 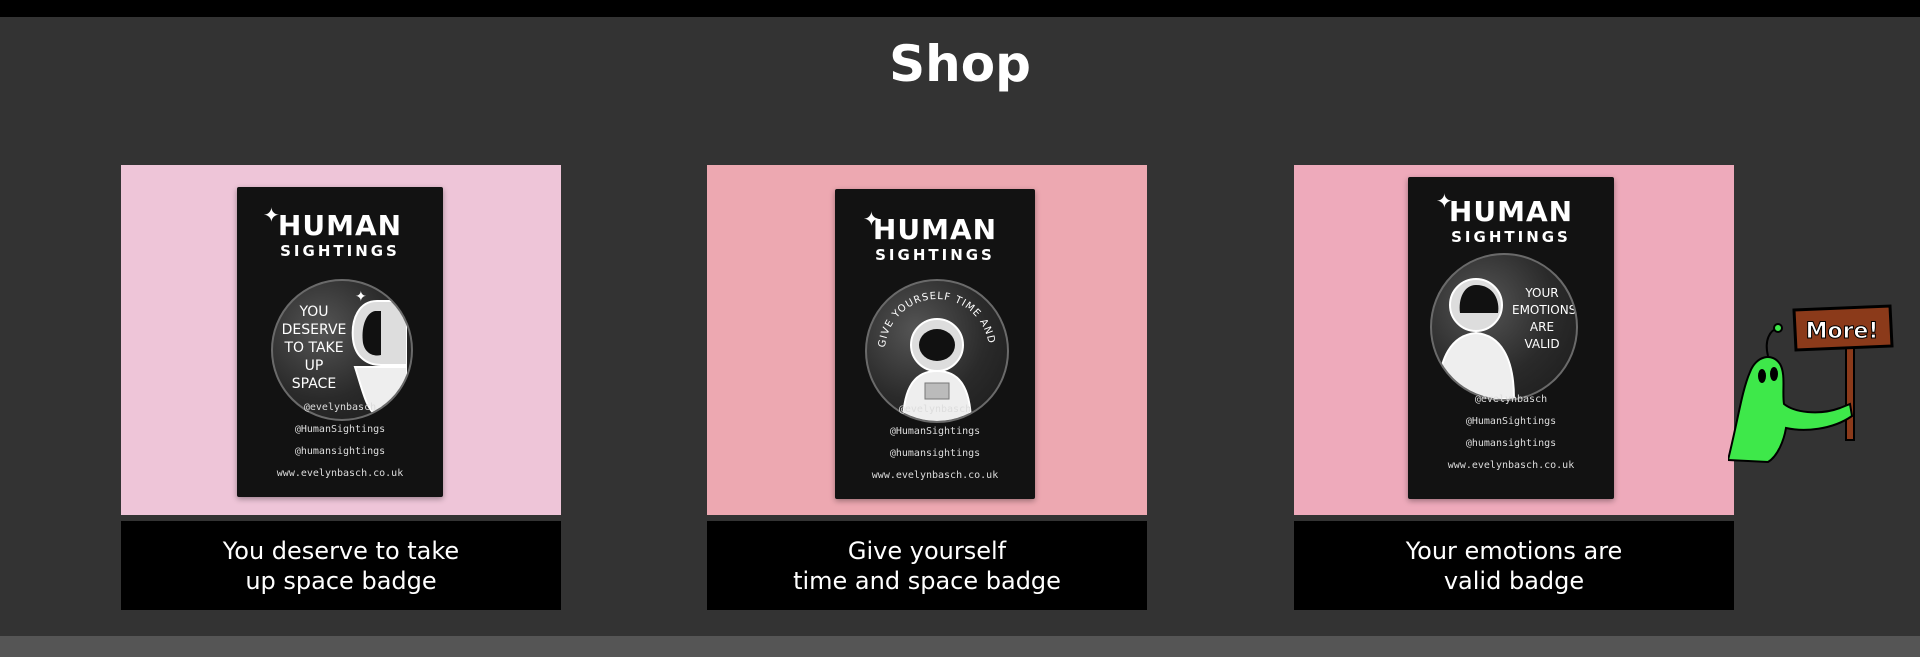 What do you see at coordinates (960, 8) in the screenshot?
I see `top-bar` at bounding box center [960, 8].